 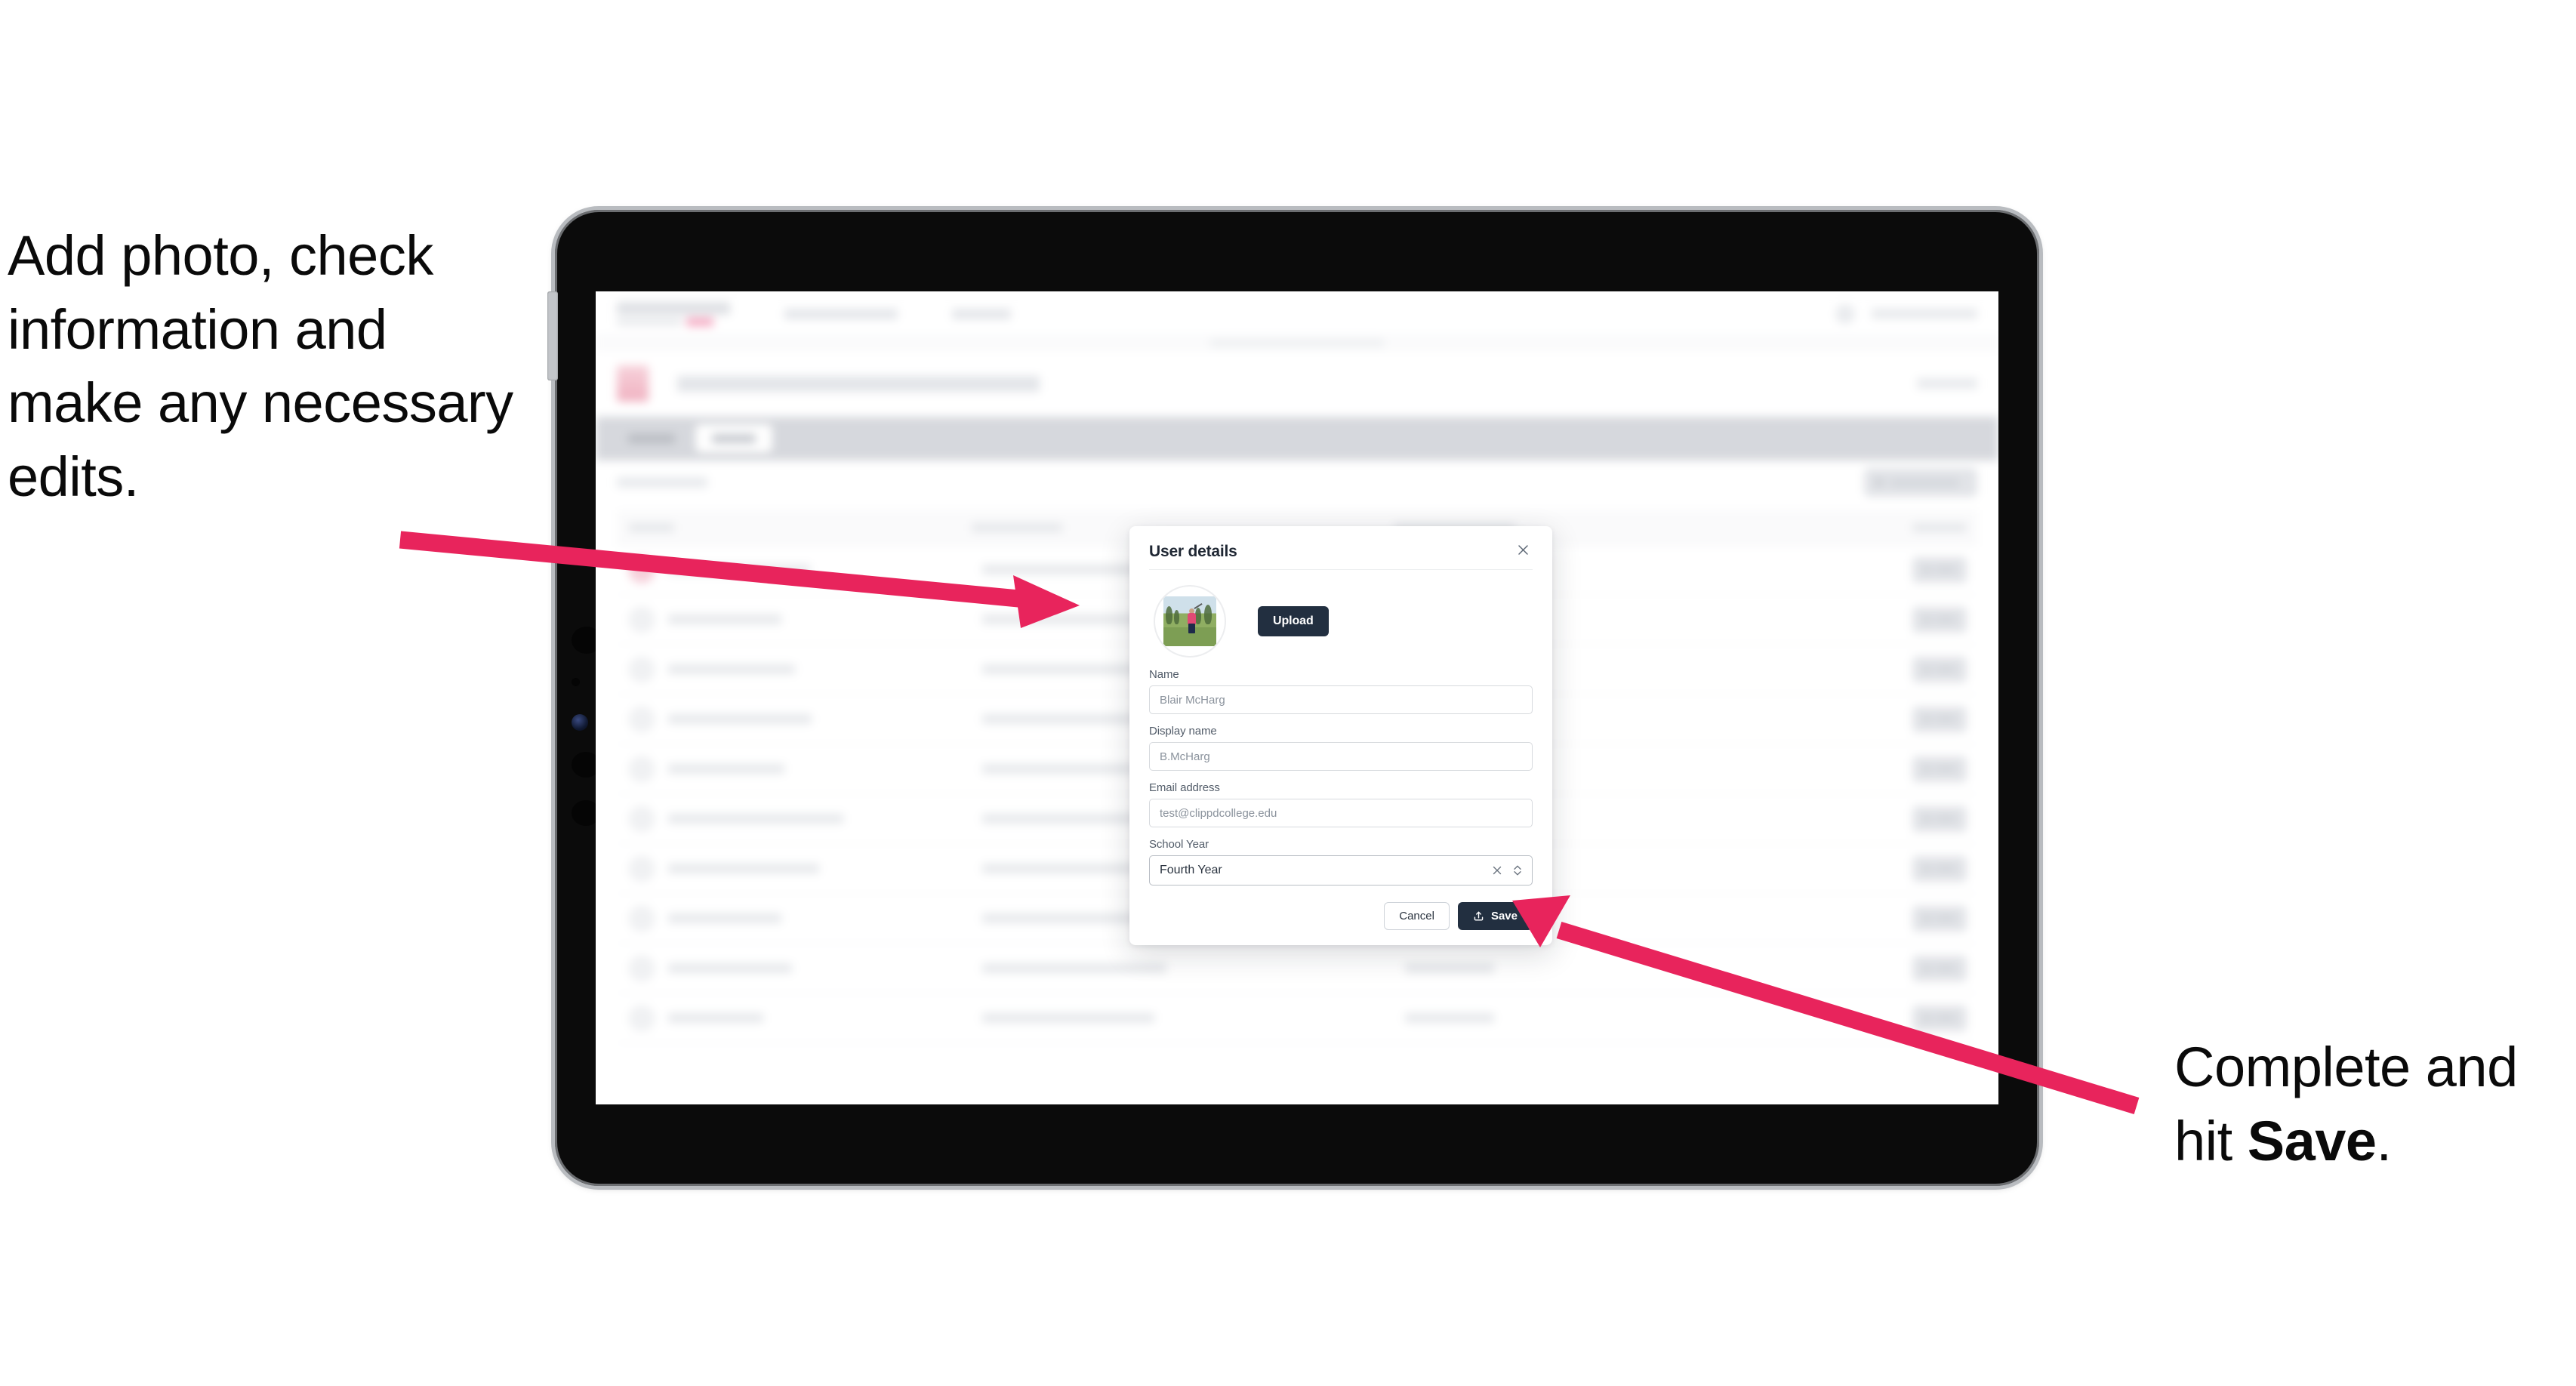 I want to click on microphone-icon, so click(x=576, y=682).